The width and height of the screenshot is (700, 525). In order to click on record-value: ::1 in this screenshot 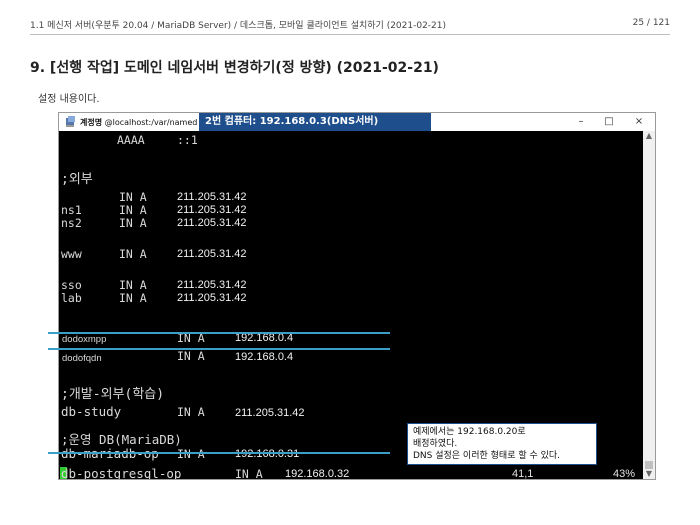, I will do `click(187, 140)`.